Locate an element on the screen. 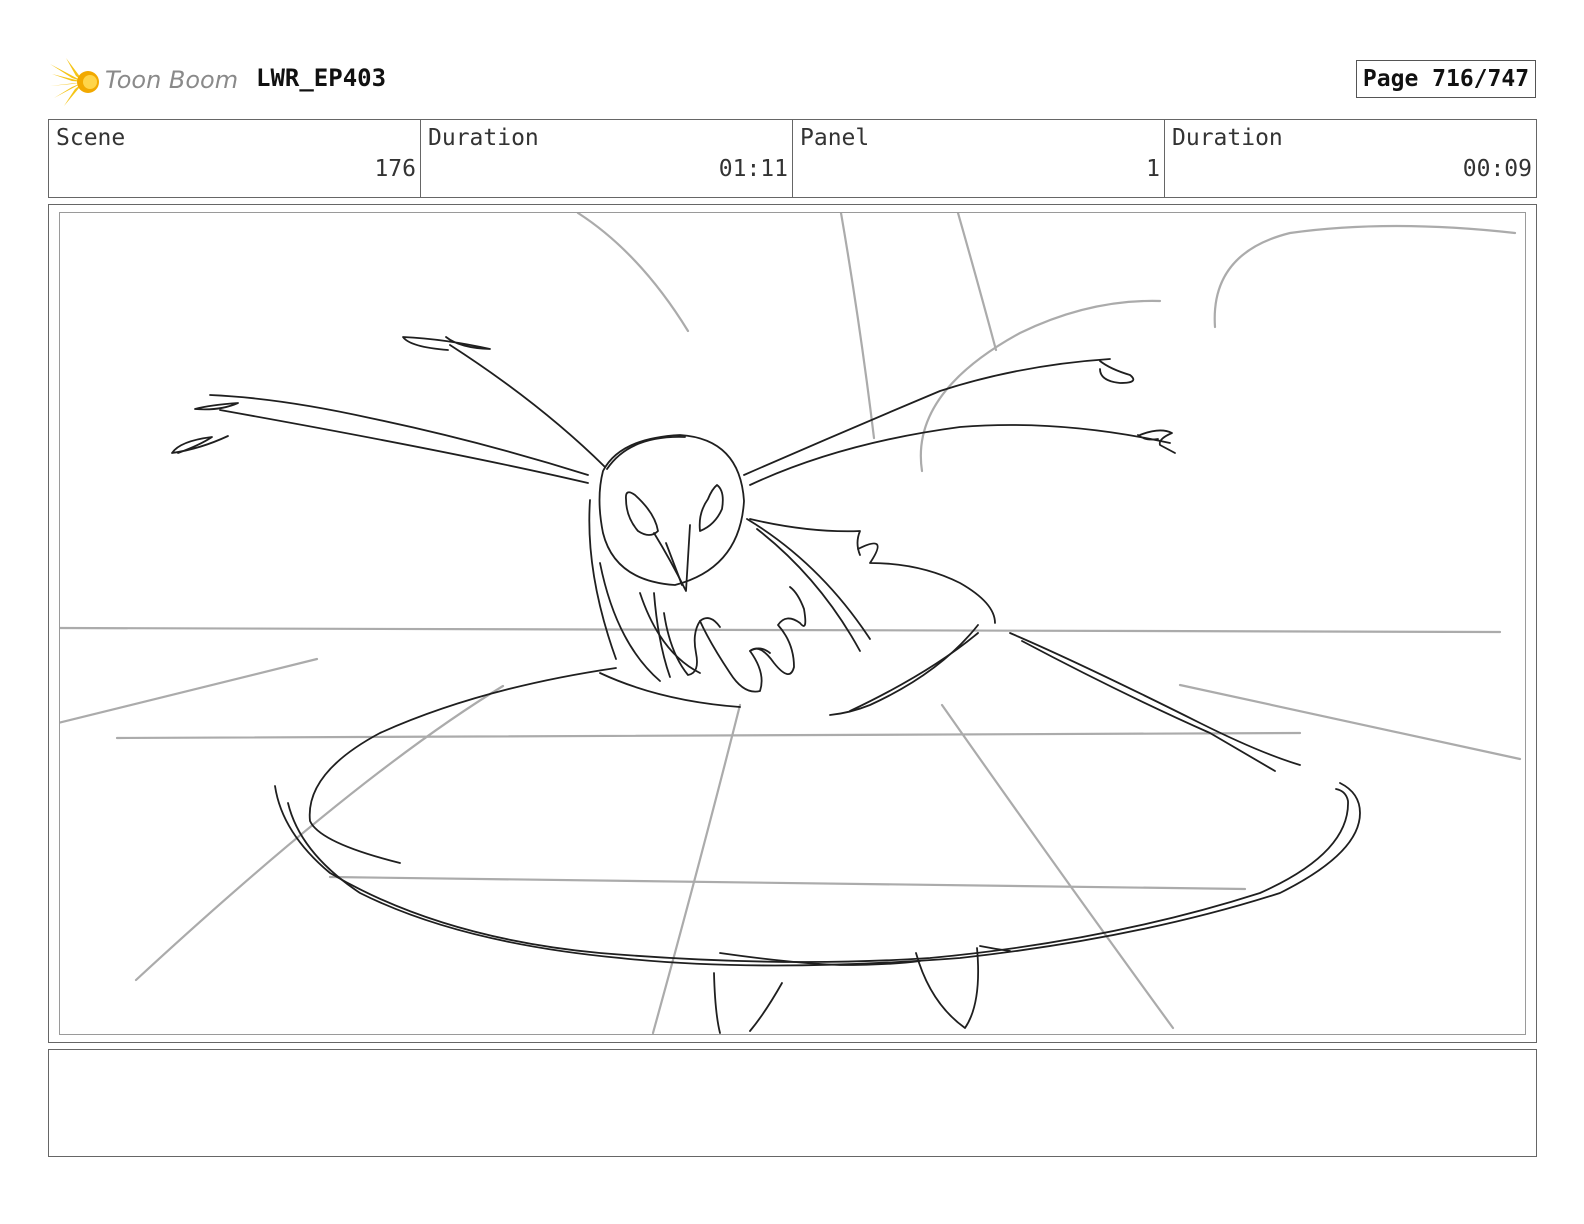 This screenshot has height=1224, width=1584. project-title: LWR_EP403 is located at coordinates (321, 78).